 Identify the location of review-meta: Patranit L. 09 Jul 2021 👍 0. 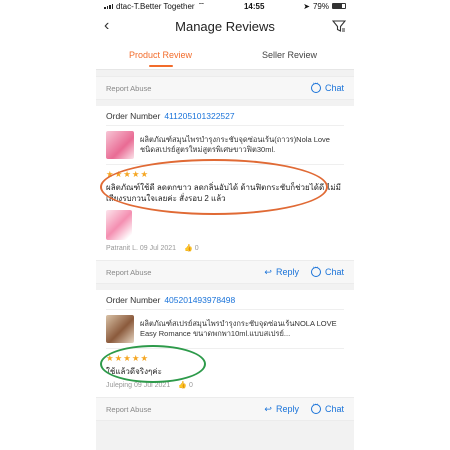
(225, 250).